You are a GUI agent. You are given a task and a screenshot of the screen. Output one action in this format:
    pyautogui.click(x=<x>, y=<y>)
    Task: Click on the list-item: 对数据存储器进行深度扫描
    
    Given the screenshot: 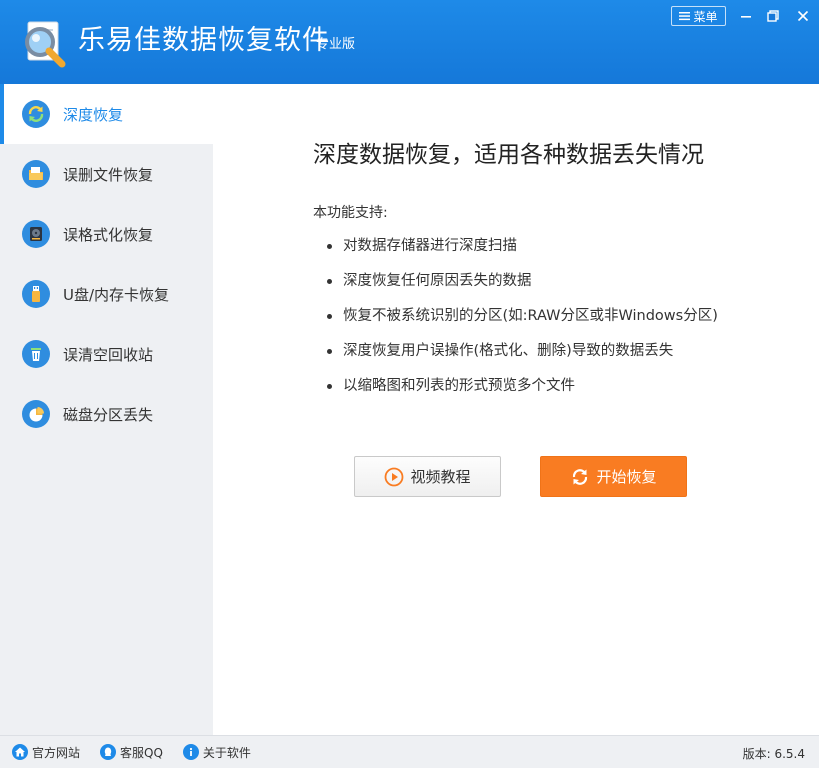 What is the action you would take?
    pyautogui.click(x=522, y=251)
    